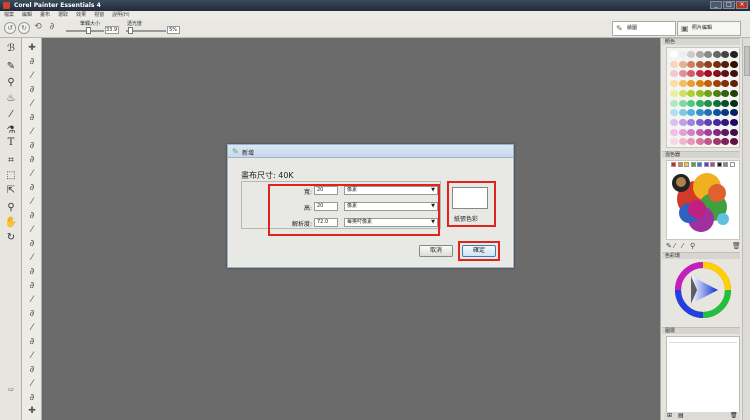 The image size is (750, 420). Describe the element at coordinates (11, 389) in the screenshot. I see `swatch-icon: ▭` at that location.